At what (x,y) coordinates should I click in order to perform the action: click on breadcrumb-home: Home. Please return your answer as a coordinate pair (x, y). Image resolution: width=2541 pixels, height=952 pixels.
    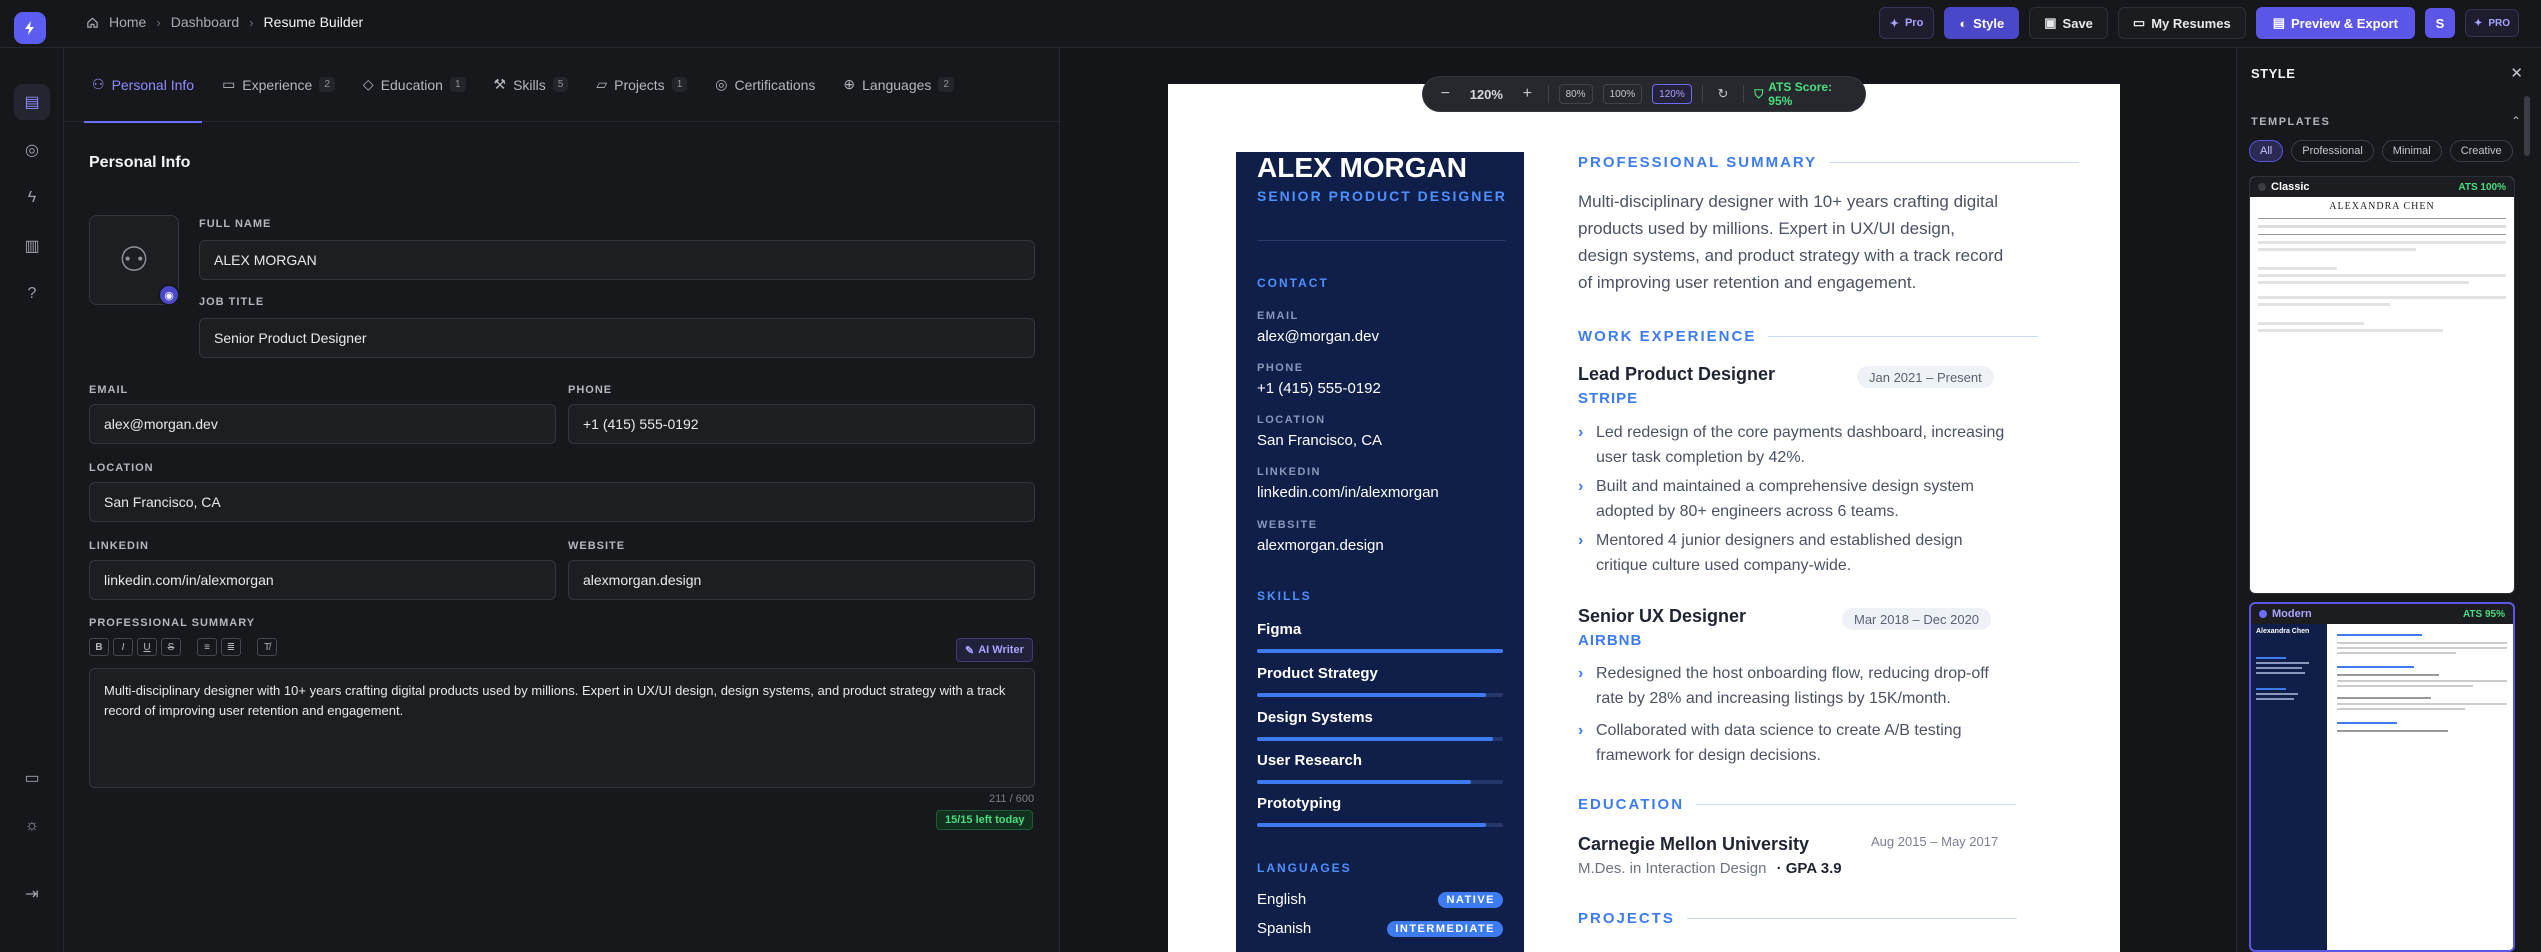
    Looking at the image, I should click on (127, 22).